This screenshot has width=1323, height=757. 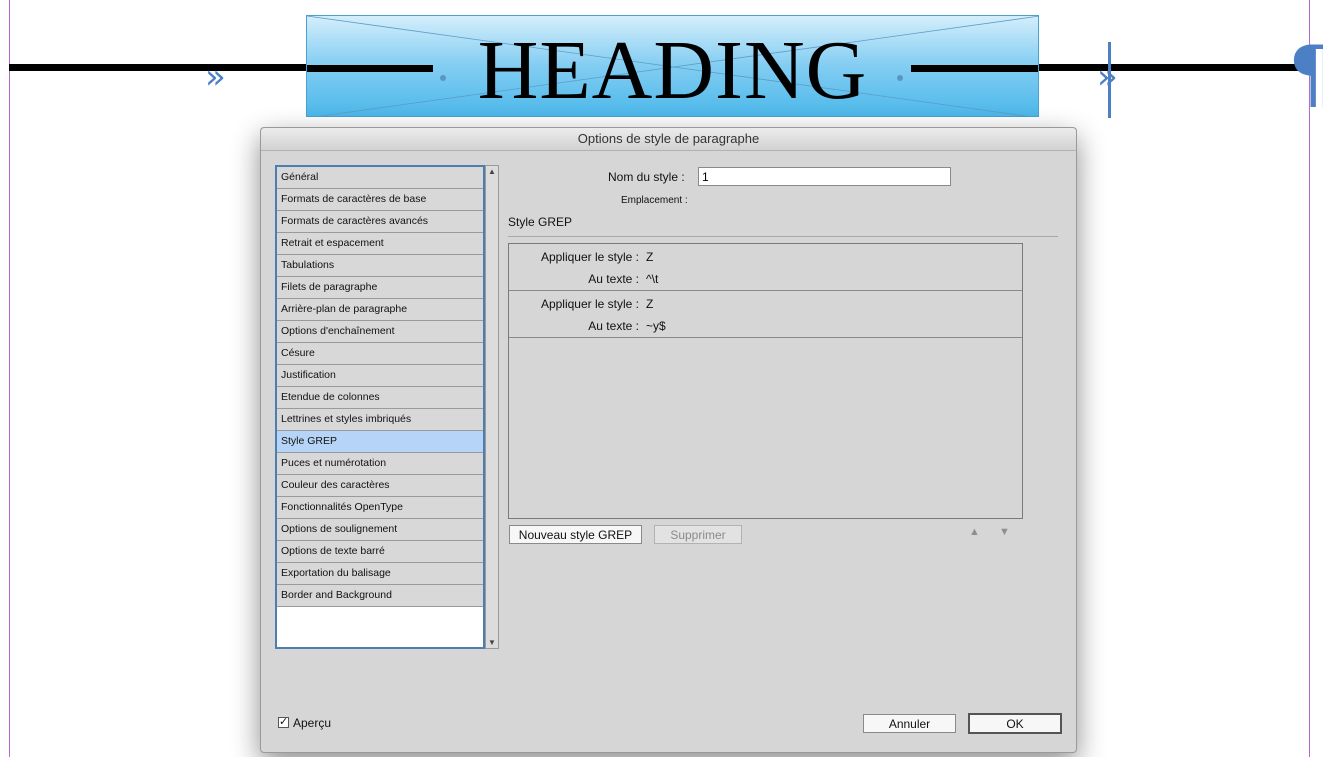 I want to click on style-name-label: Nom du style :, so click(x=646, y=177).